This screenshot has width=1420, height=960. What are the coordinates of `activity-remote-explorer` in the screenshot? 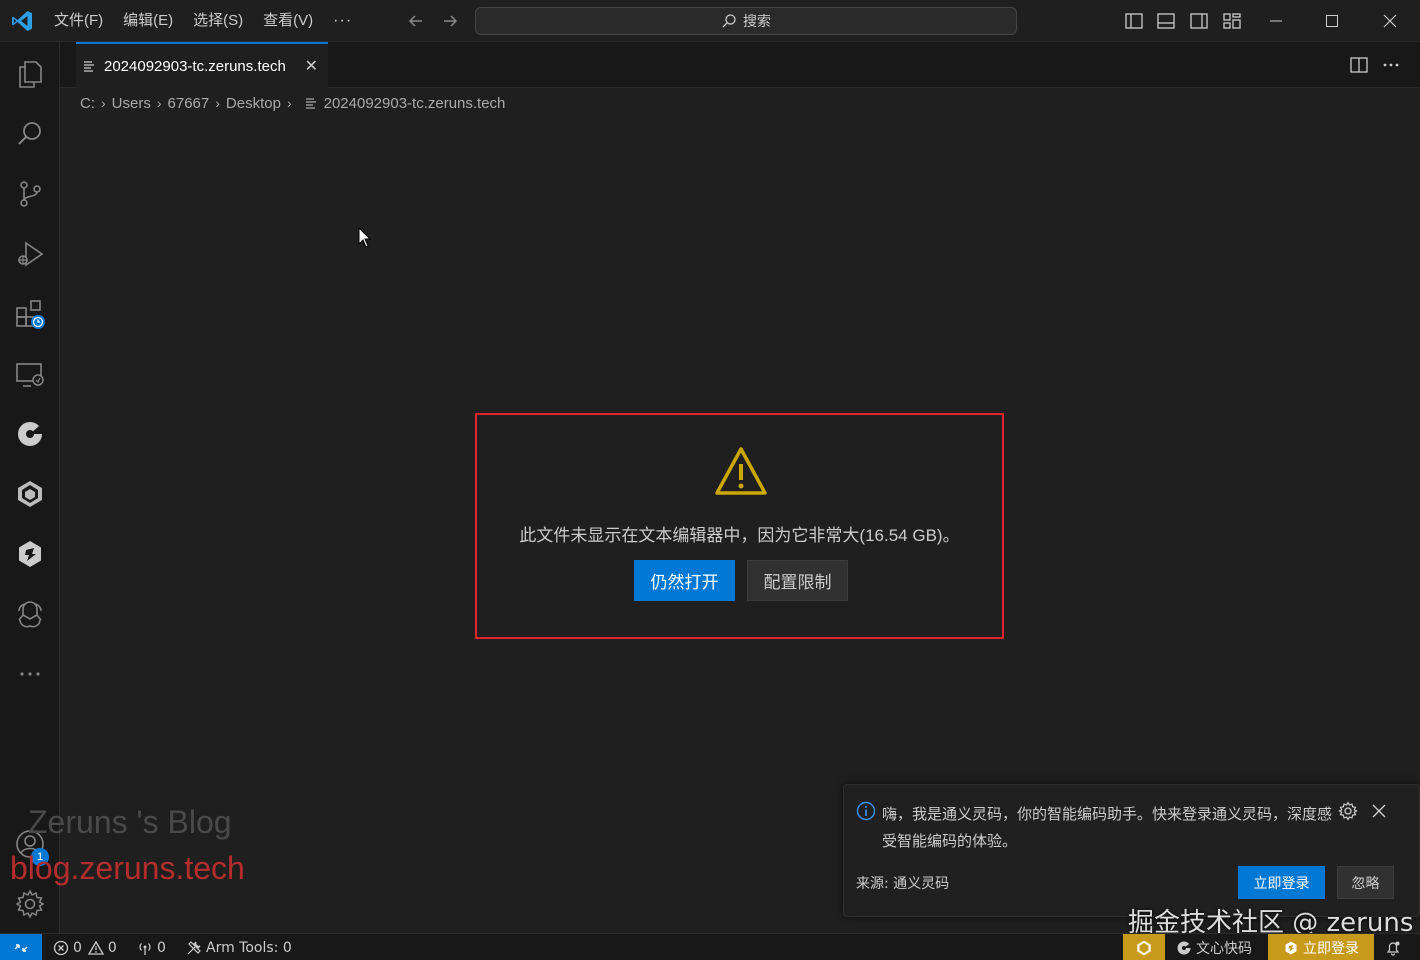 It's located at (30, 374).